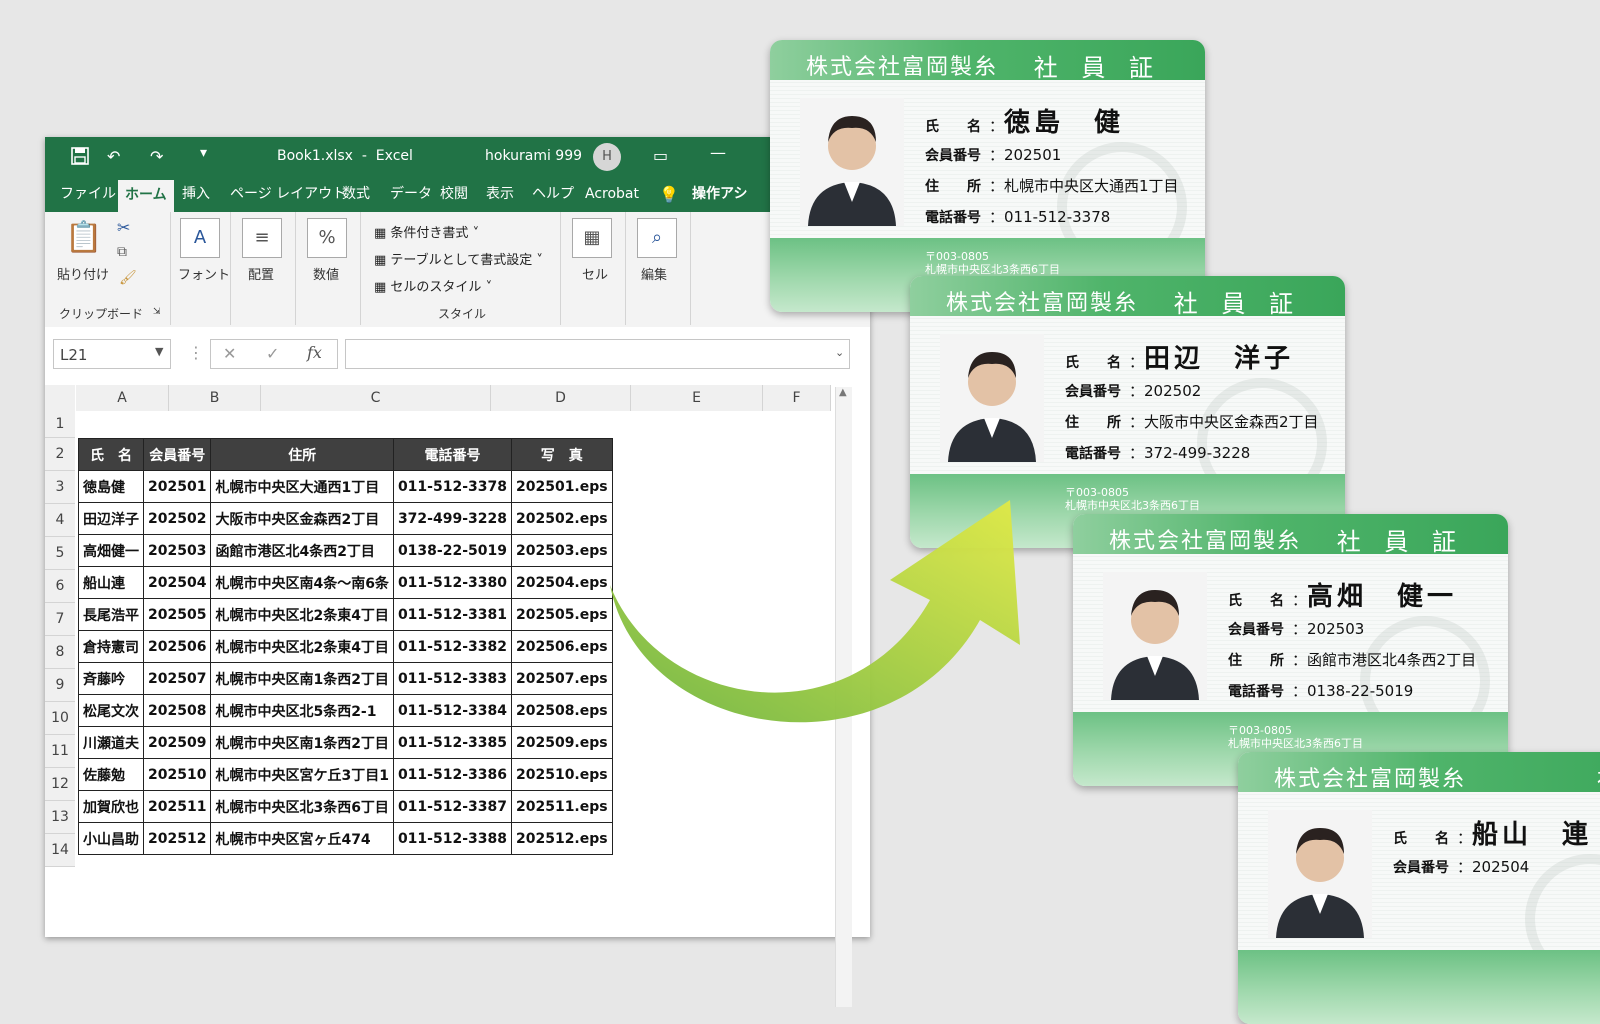 The width and height of the screenshot is (1600, 1024). What do you see at coordinates (327, 238) in the screenshot?
I see `percent-icon: %` at bounding box center [327, 238].